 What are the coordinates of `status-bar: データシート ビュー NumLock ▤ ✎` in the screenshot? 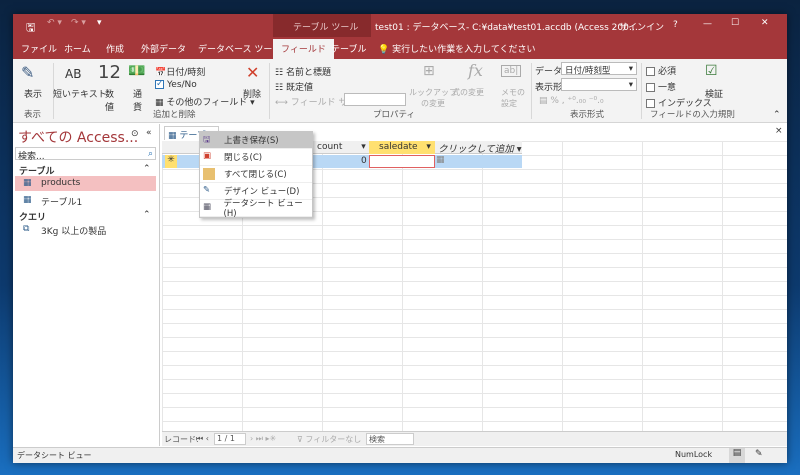 It's located at (400, 455).